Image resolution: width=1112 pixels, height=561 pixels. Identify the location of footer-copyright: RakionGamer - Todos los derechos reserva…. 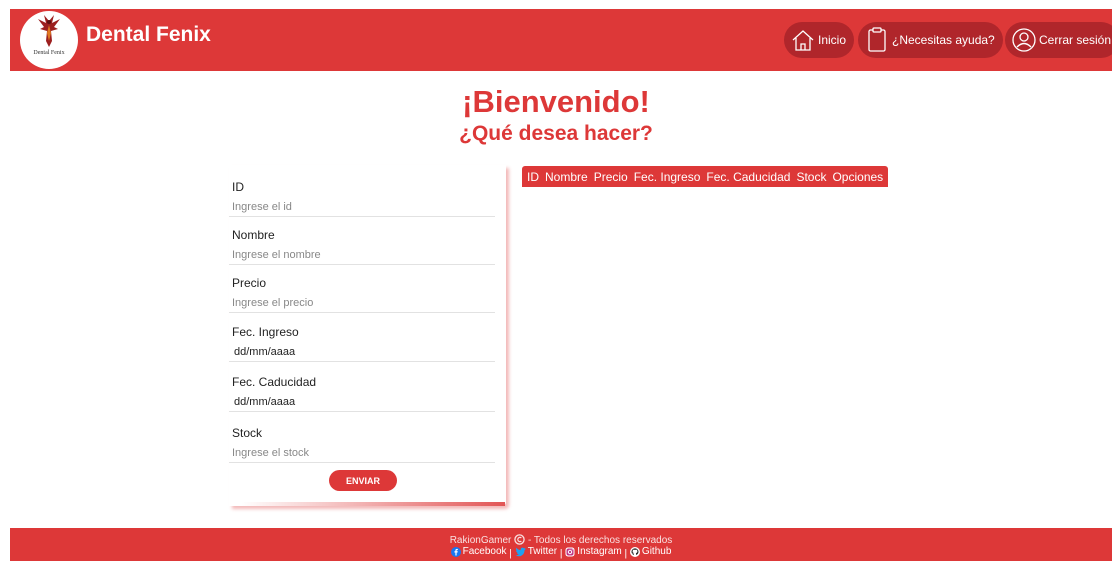
(561, 540).